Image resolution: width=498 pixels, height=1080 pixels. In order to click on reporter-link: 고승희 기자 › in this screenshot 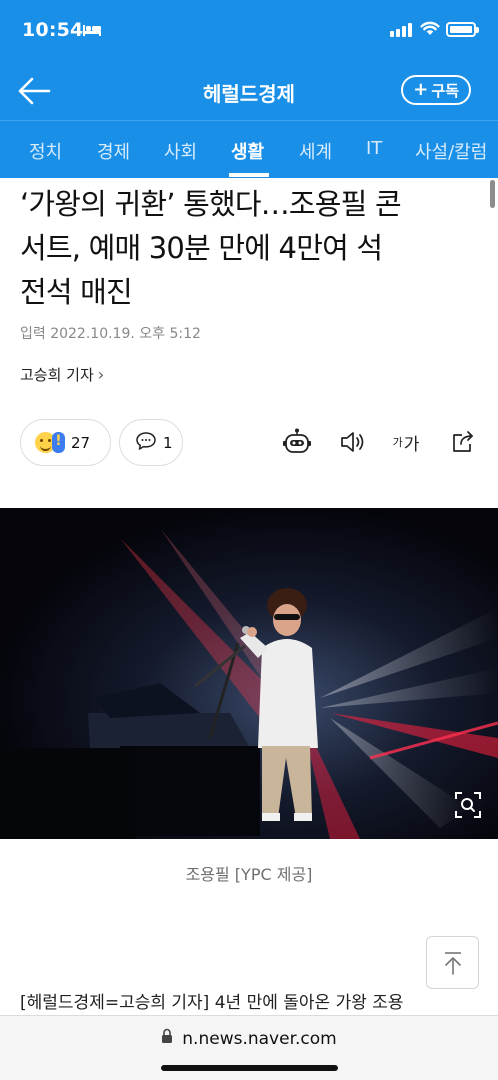, I will do `click(62, 374)`.